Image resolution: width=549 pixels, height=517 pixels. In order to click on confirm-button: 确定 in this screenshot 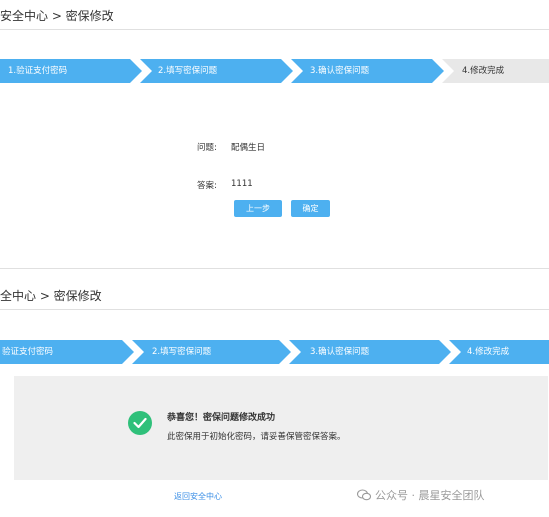, I will do `click(310, 208)`.